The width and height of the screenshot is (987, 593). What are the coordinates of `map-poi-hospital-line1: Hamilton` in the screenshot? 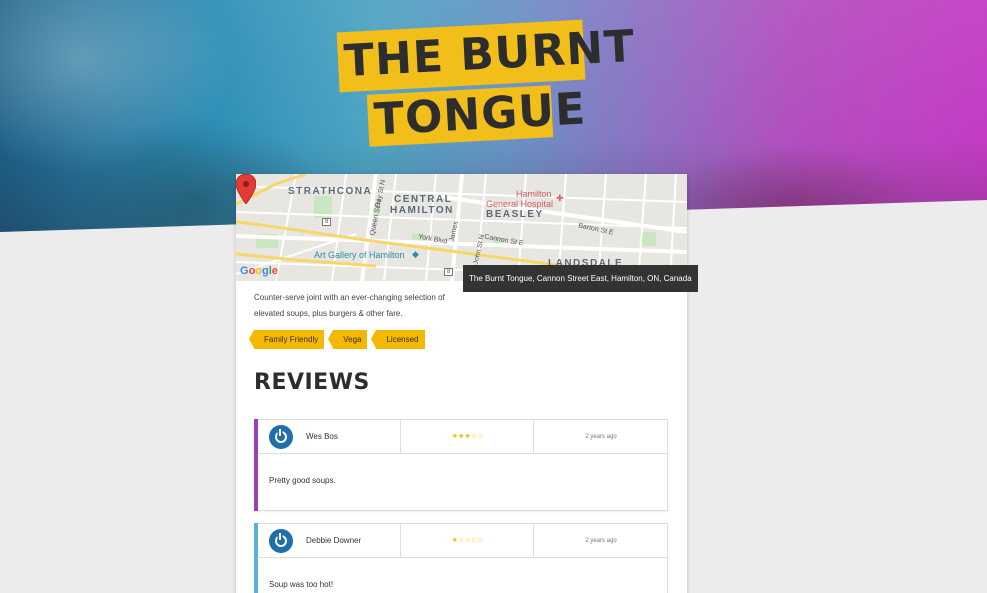 It's located at (534, 194).